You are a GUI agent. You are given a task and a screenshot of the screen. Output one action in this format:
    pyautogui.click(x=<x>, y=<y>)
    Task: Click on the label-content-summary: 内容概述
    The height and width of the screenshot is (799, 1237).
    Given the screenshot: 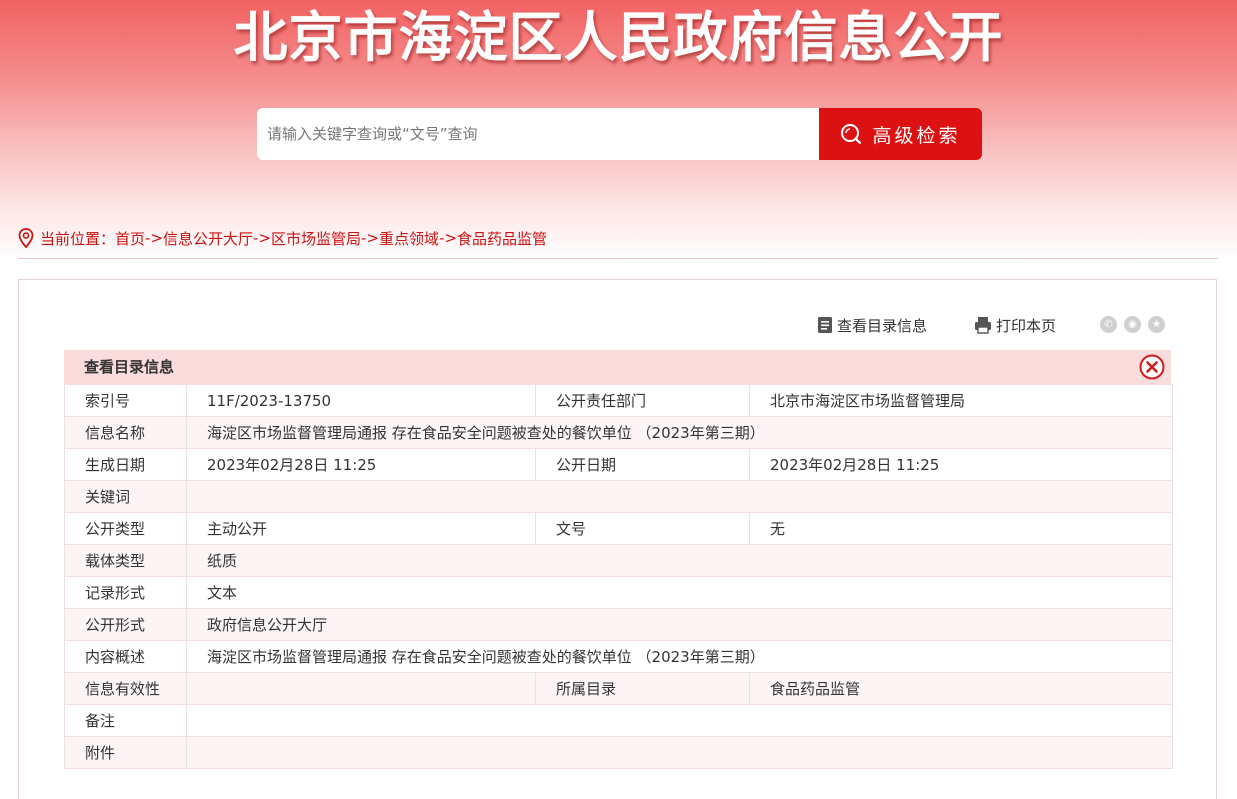 What is the action you would take?
    pyautogui.click(x=125, y=656)
    